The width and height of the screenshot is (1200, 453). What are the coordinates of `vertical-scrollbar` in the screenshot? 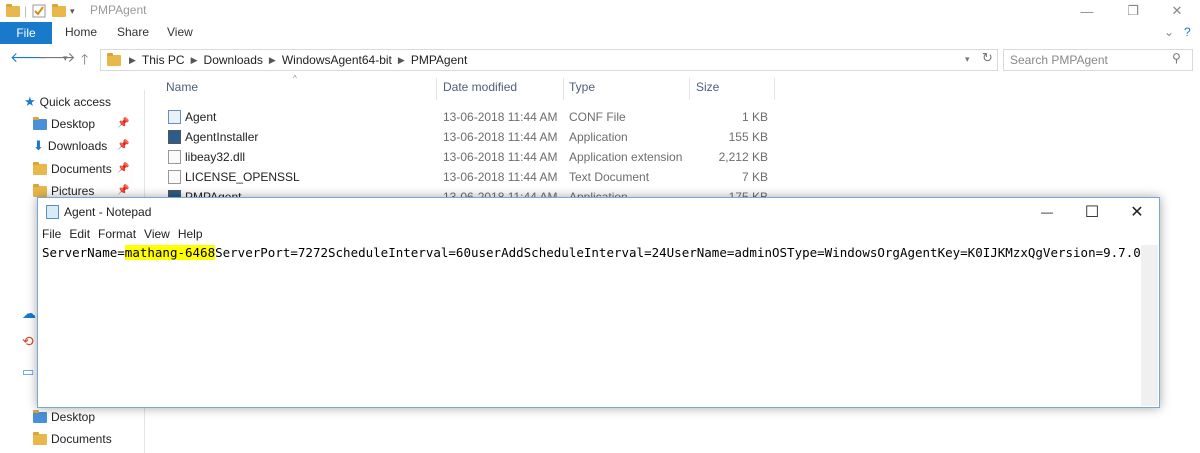 It's located at (1149, 325).